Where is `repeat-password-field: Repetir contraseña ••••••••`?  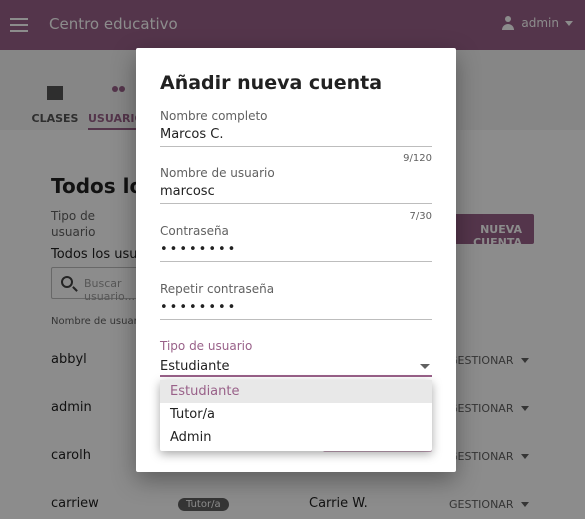
repeat-password-field: Repetir contraseña •••••••• is located at coordinates (296, 301).